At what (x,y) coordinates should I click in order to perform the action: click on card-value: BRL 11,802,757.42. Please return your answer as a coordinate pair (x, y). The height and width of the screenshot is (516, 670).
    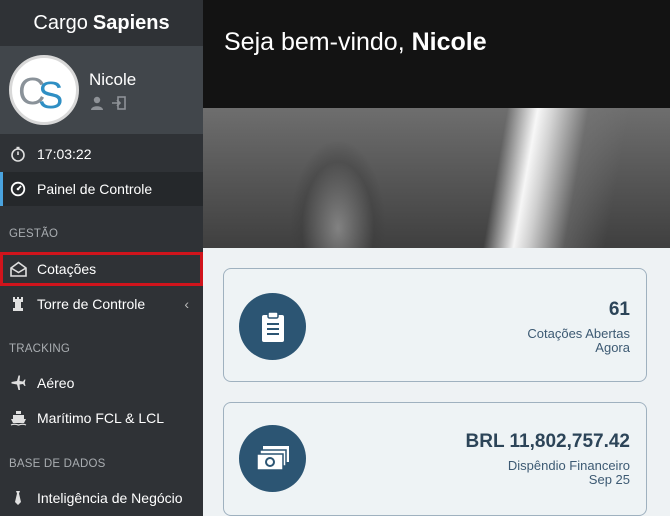
    Looking at the image, I should click on (547, 441).